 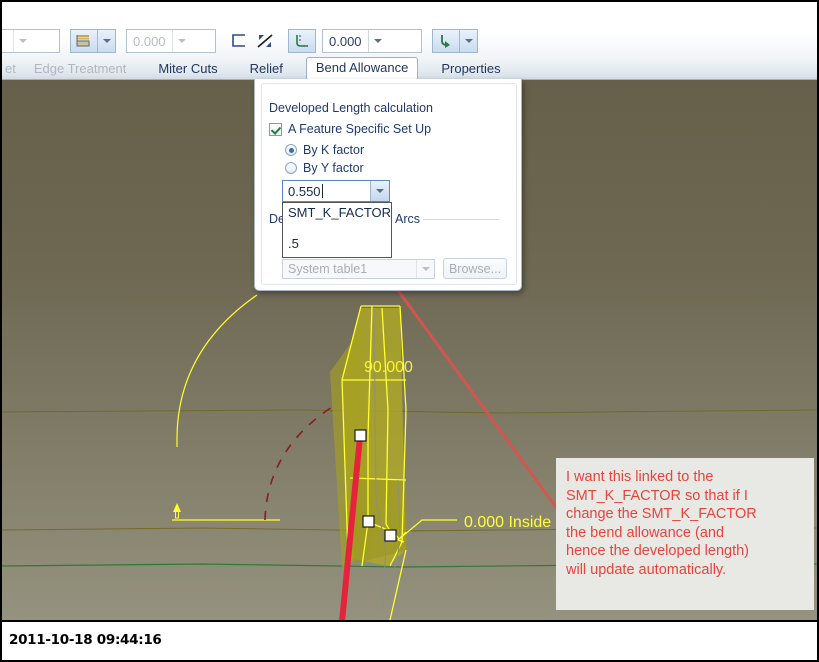 I want to click on checkbox-icon, so click(x=275, y=129).